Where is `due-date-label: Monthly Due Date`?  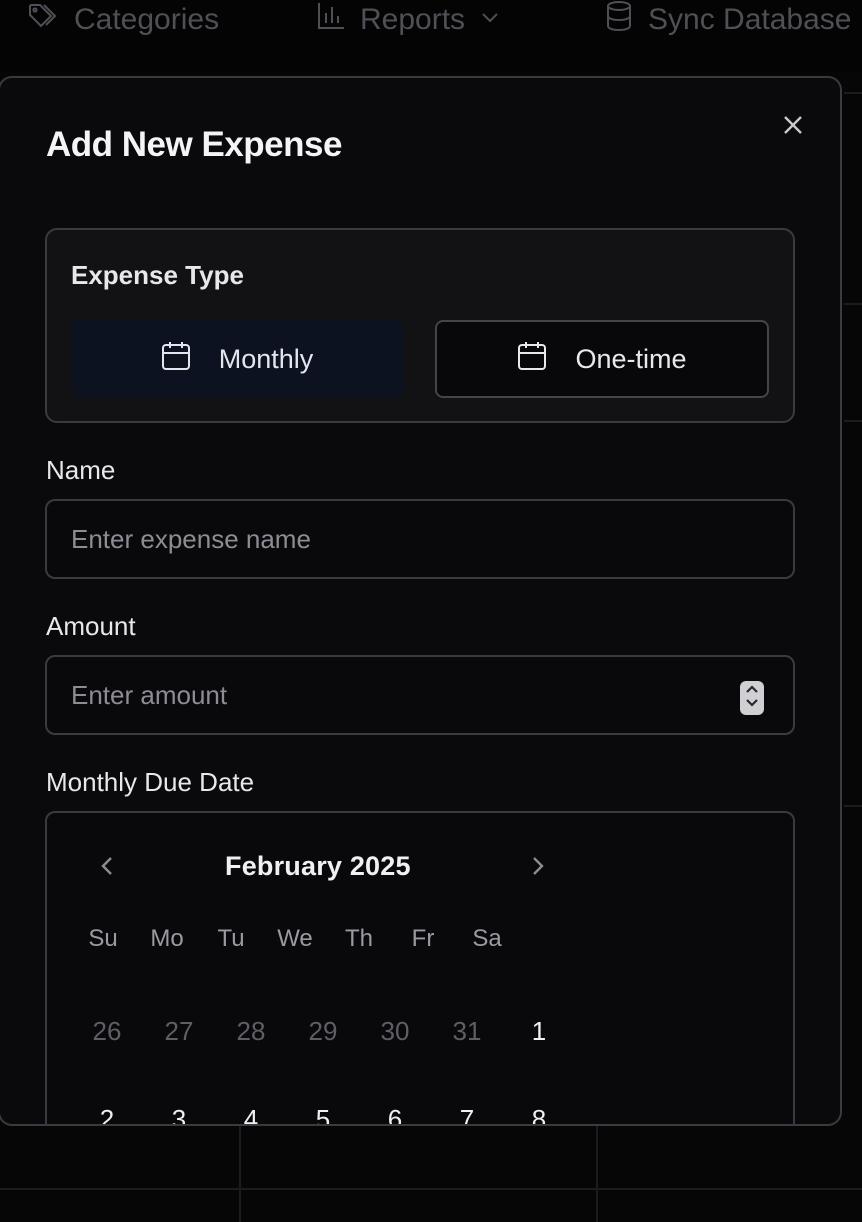 due-date-label: Monthly Due Date is located at coordinates (150, 782).